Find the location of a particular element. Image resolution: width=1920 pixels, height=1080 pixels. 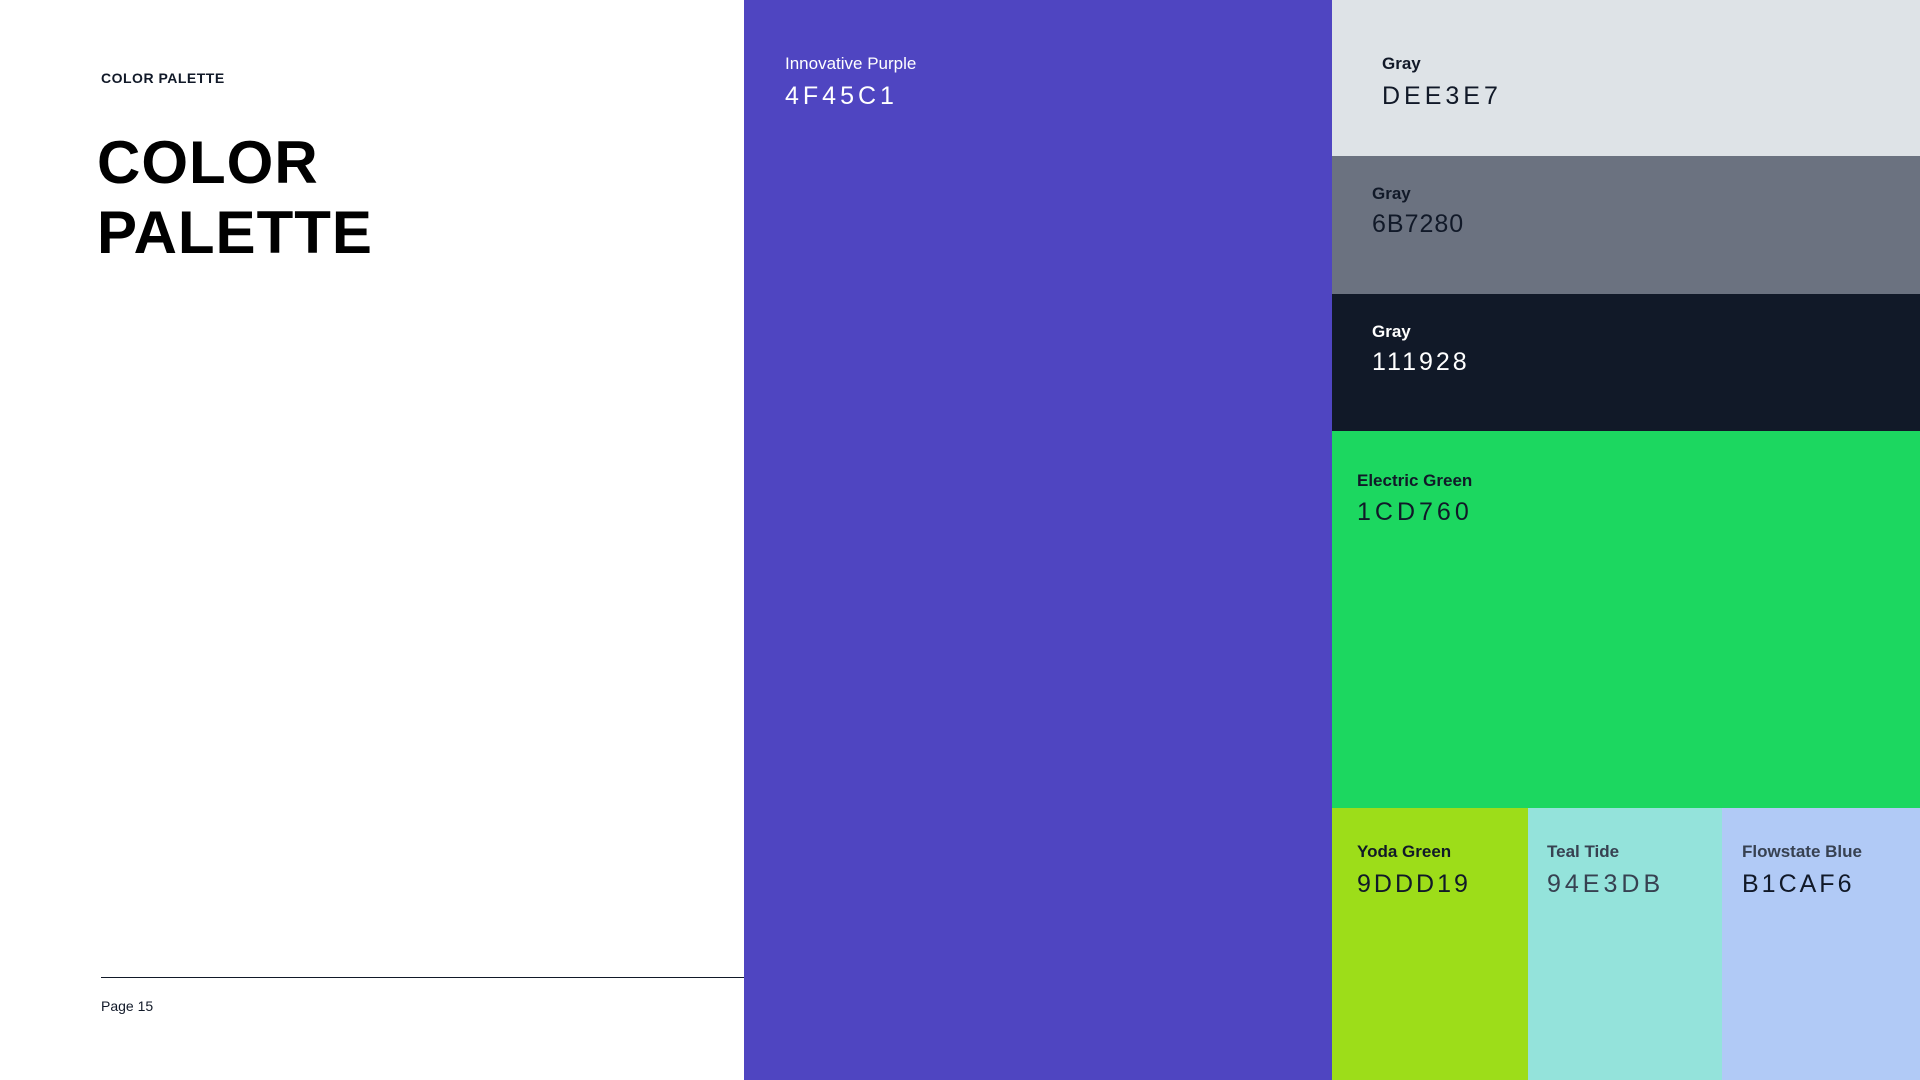

swatch-hex: 9DDD19 is located at coordinates (1414, 884).